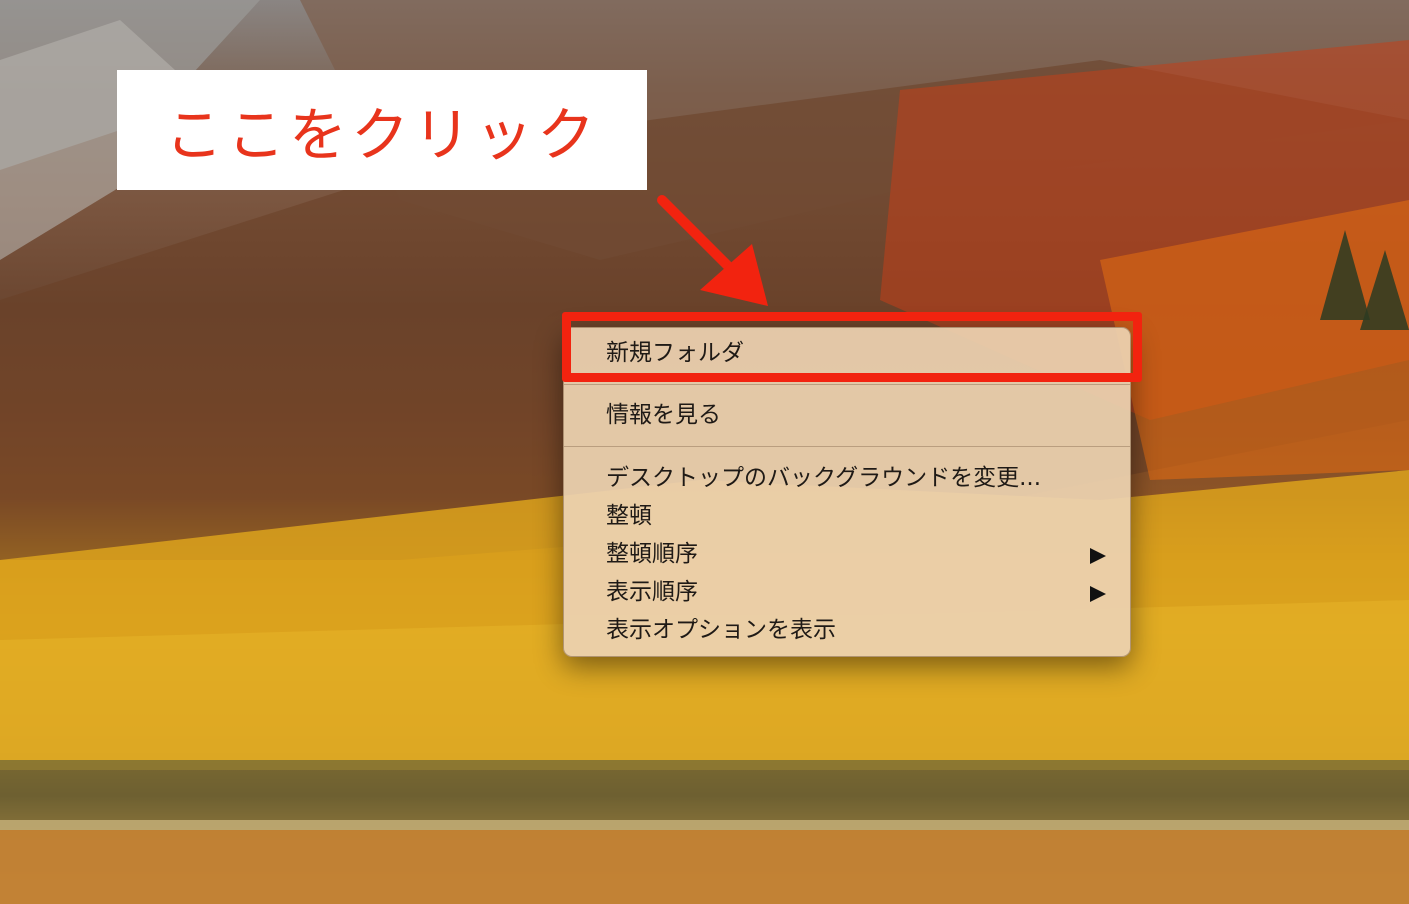 The width and height of the screenshot is (1409, 904). Describe the element at coordinates (652, 592) in the screenshot. I see `menu-item-label: 表示順序` at that location.